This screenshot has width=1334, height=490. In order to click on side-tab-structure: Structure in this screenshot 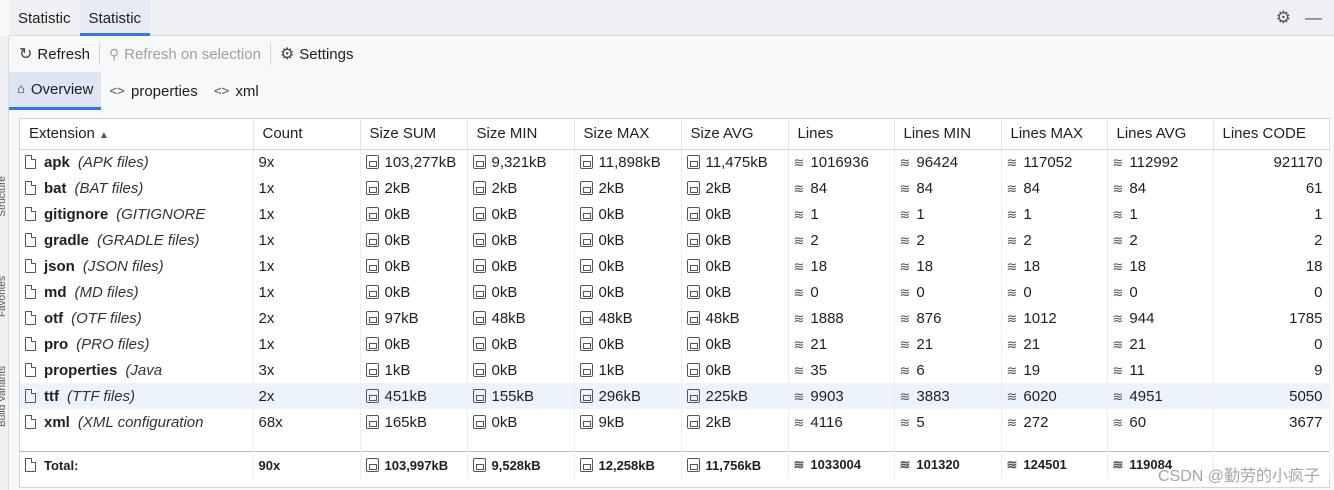, I will do `click(4, 196)`.